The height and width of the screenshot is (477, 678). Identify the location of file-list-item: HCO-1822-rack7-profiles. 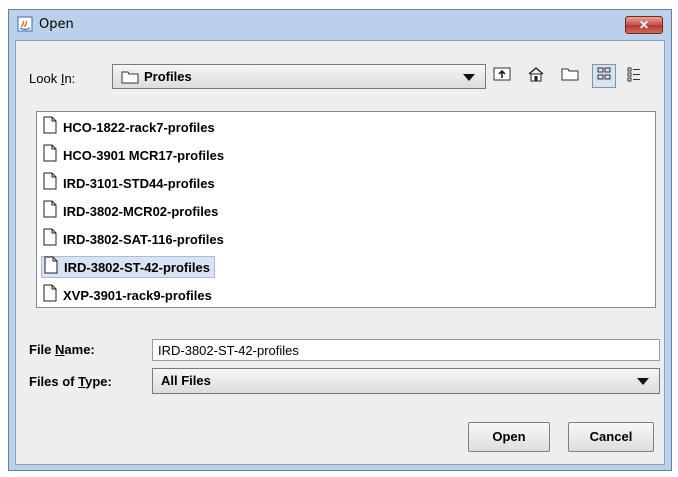
(130, 127).